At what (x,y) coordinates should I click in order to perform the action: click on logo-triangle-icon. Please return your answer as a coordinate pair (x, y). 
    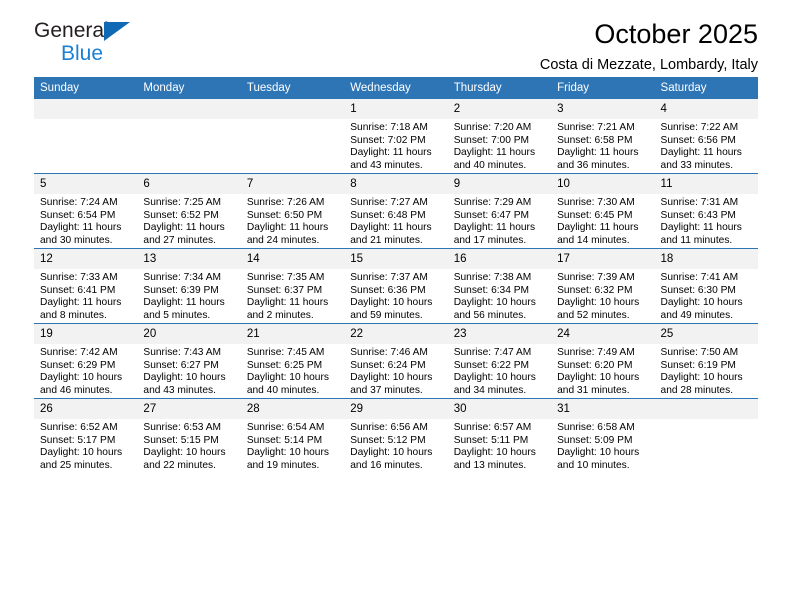
    Looking at the image, I should click on (117, 31).